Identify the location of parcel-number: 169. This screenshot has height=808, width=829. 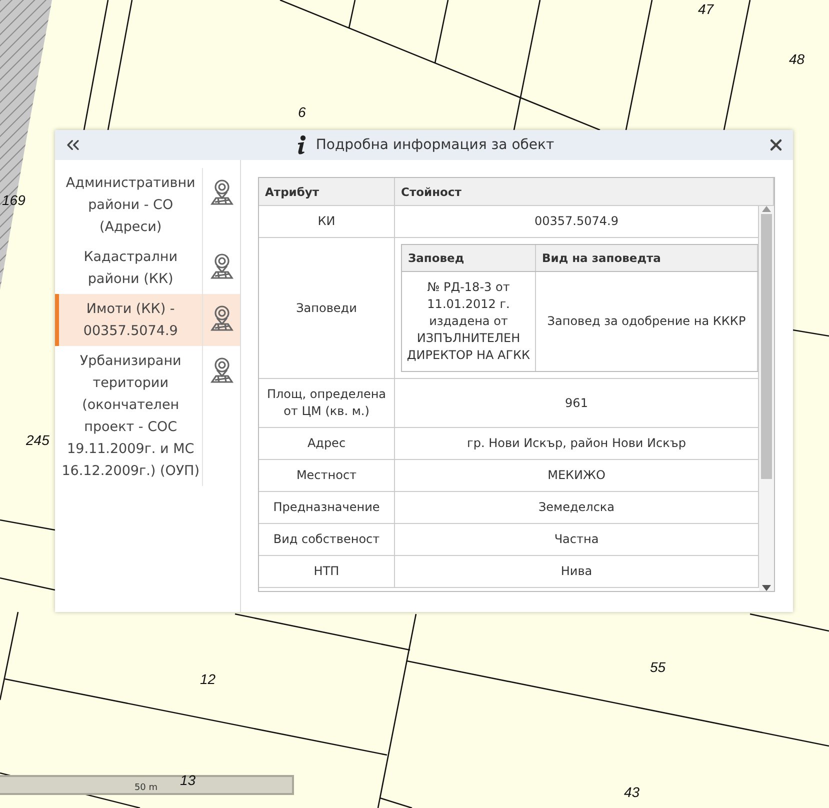
(14, 200).